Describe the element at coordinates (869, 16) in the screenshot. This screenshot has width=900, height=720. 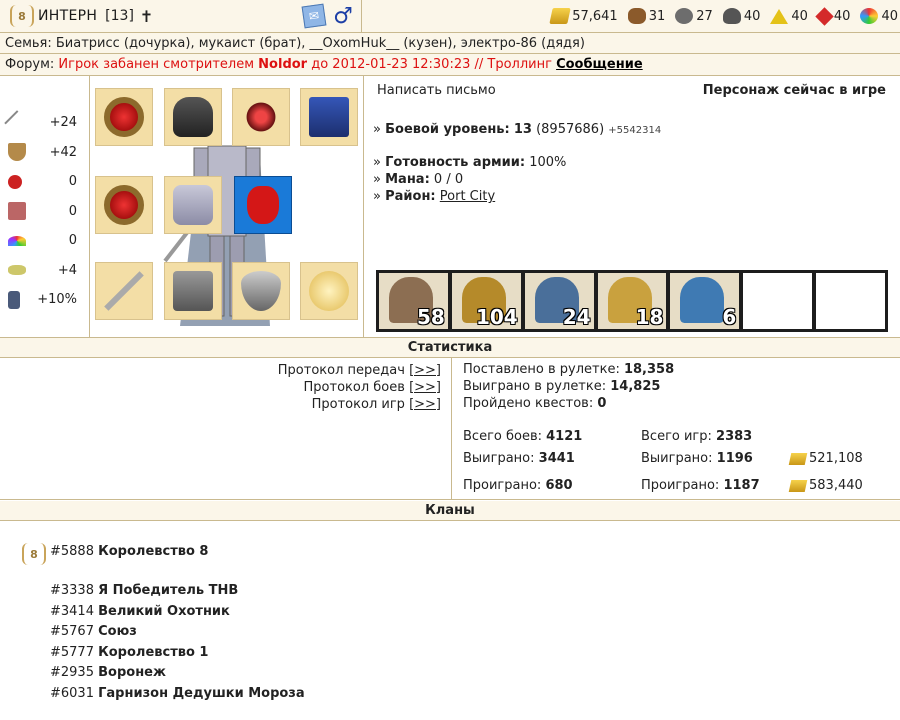
I see `gems-icon` at that location.